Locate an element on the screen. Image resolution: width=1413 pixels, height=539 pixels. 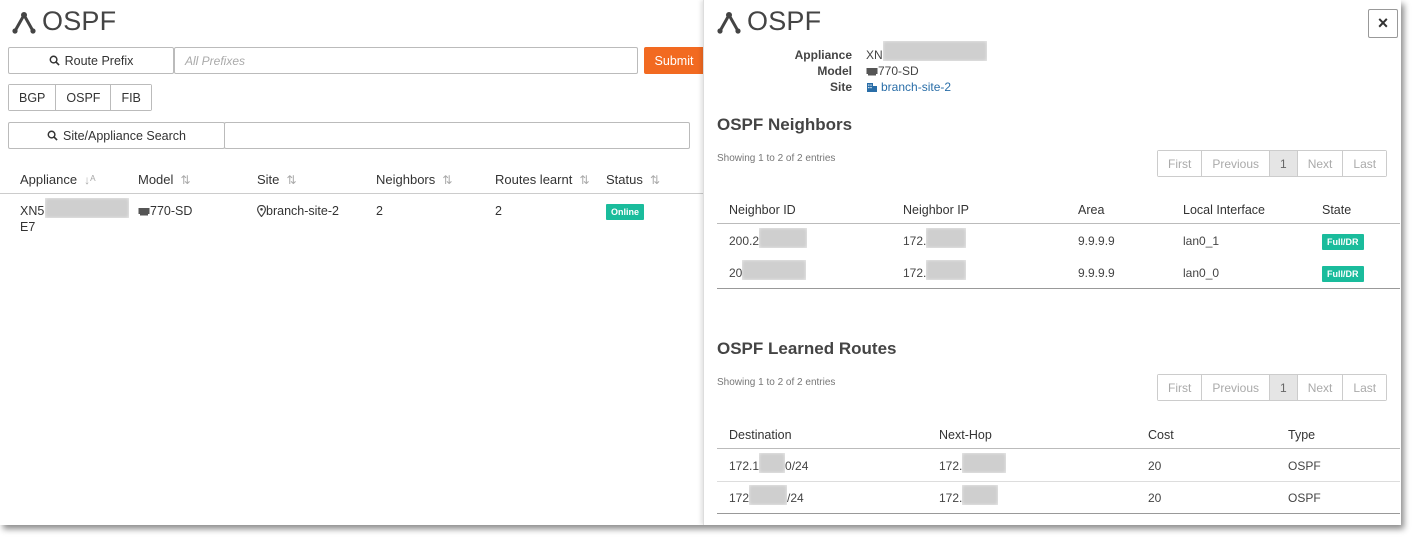
neighbors-showing: Showing 1 to 2 of 2 entries is located at coordinates (776, 158).